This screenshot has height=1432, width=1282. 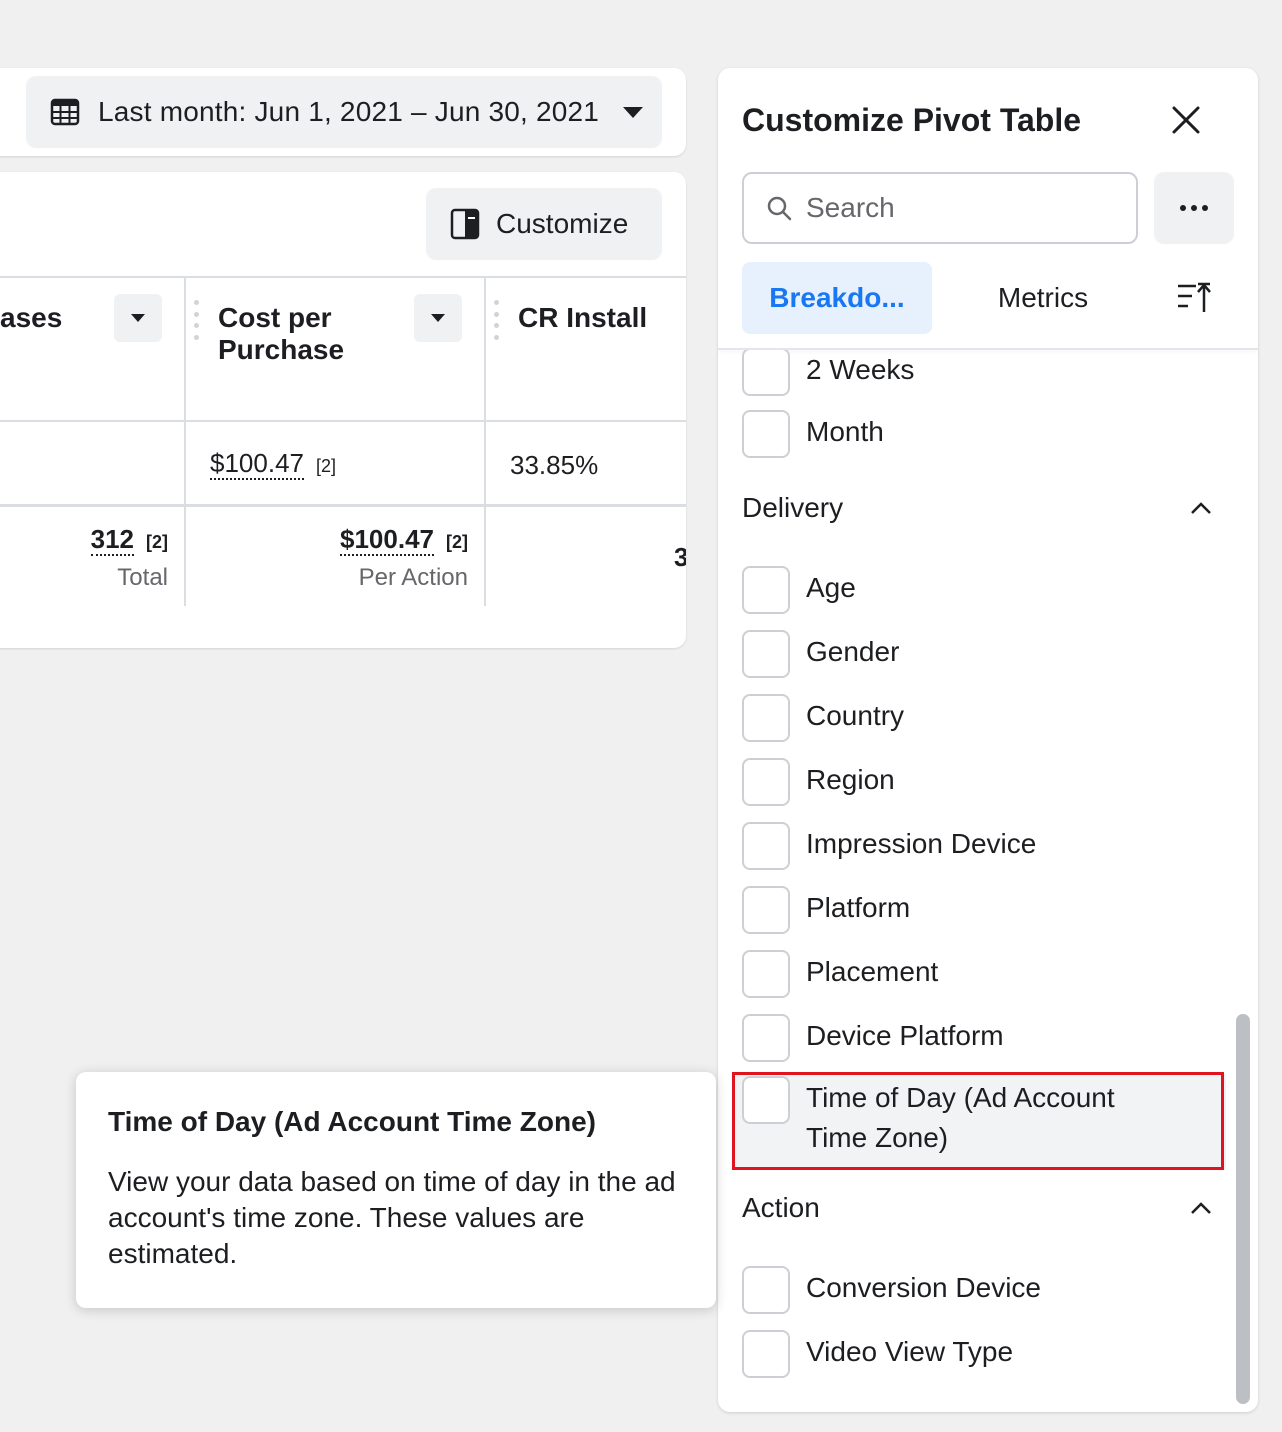 I want to click on scrollbar-thumb, so click(x=1243, y=1209).